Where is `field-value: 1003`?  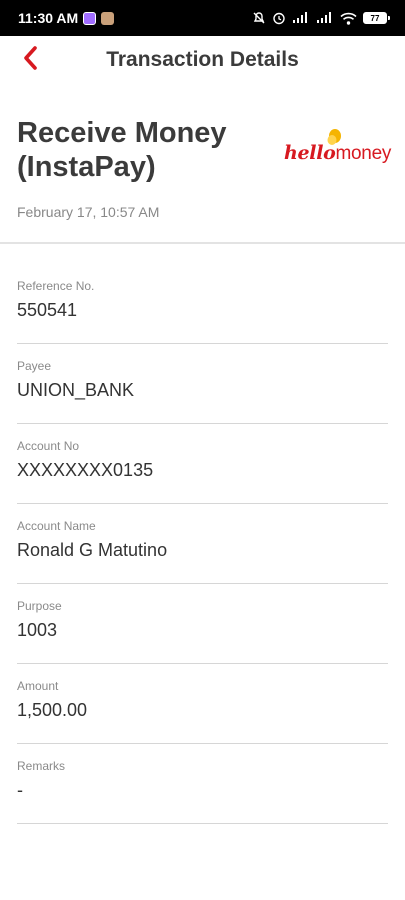 field-value: 1003 is located at coordinates (37, 630).